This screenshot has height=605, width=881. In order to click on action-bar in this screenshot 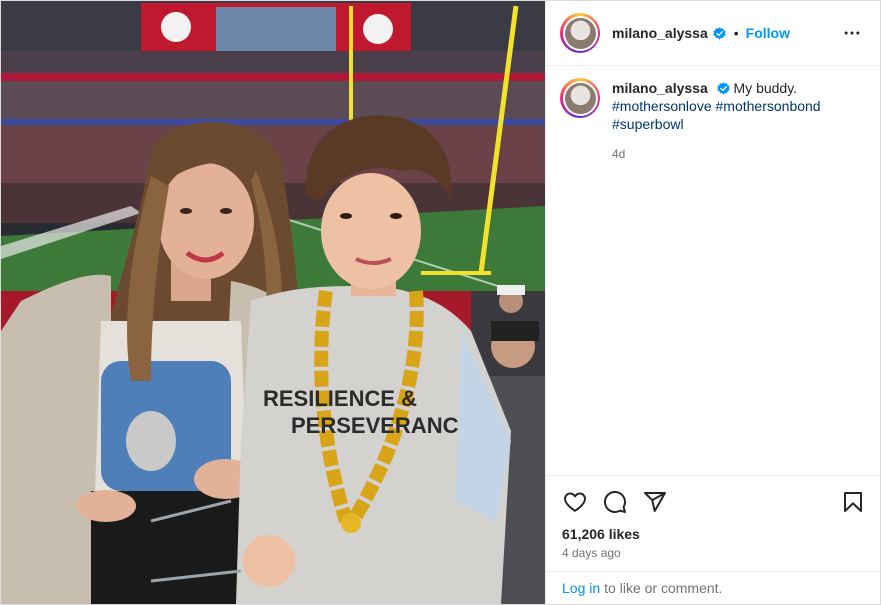, I will do `click(713, 502)`.